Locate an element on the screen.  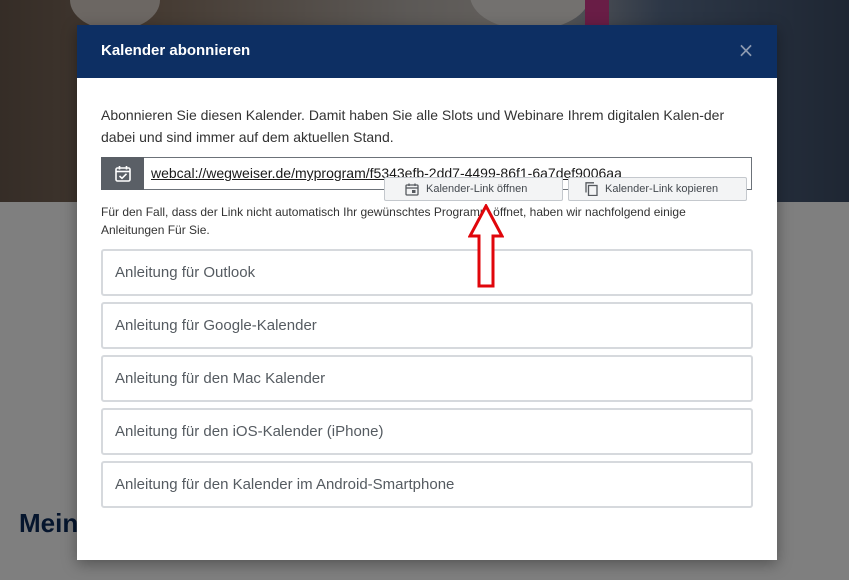
open-calendar-link-label: Kalender-Link öffnen is located at coordinates (477, 189).